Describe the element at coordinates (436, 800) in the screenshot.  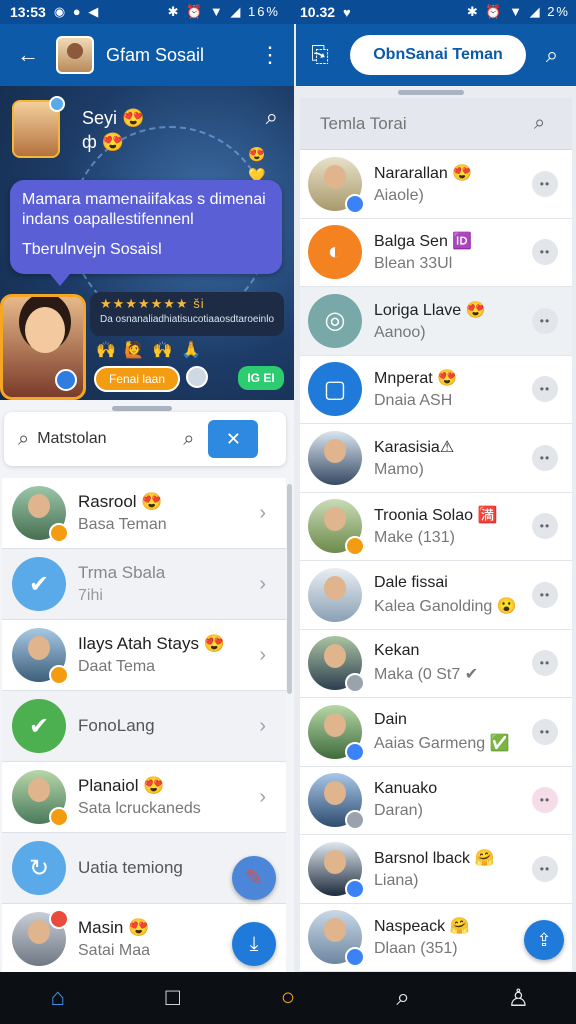
I see `list-item: Kanuako Daran) ••` at that location.